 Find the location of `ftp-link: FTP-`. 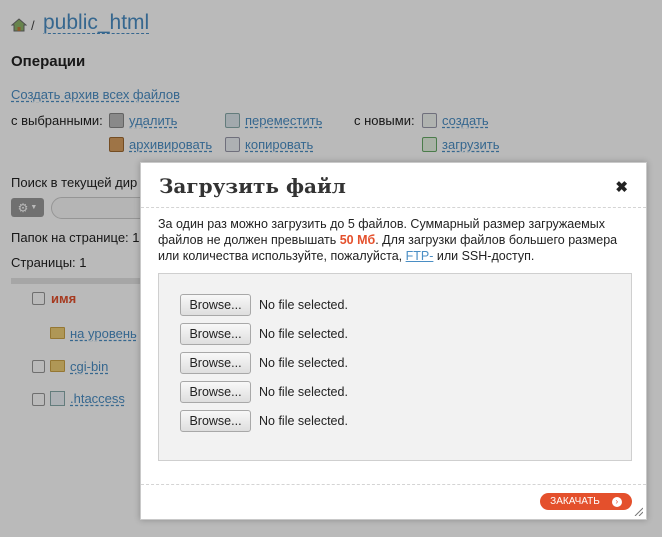

ftp-link: FTP- is located at coordinates (420, 256).